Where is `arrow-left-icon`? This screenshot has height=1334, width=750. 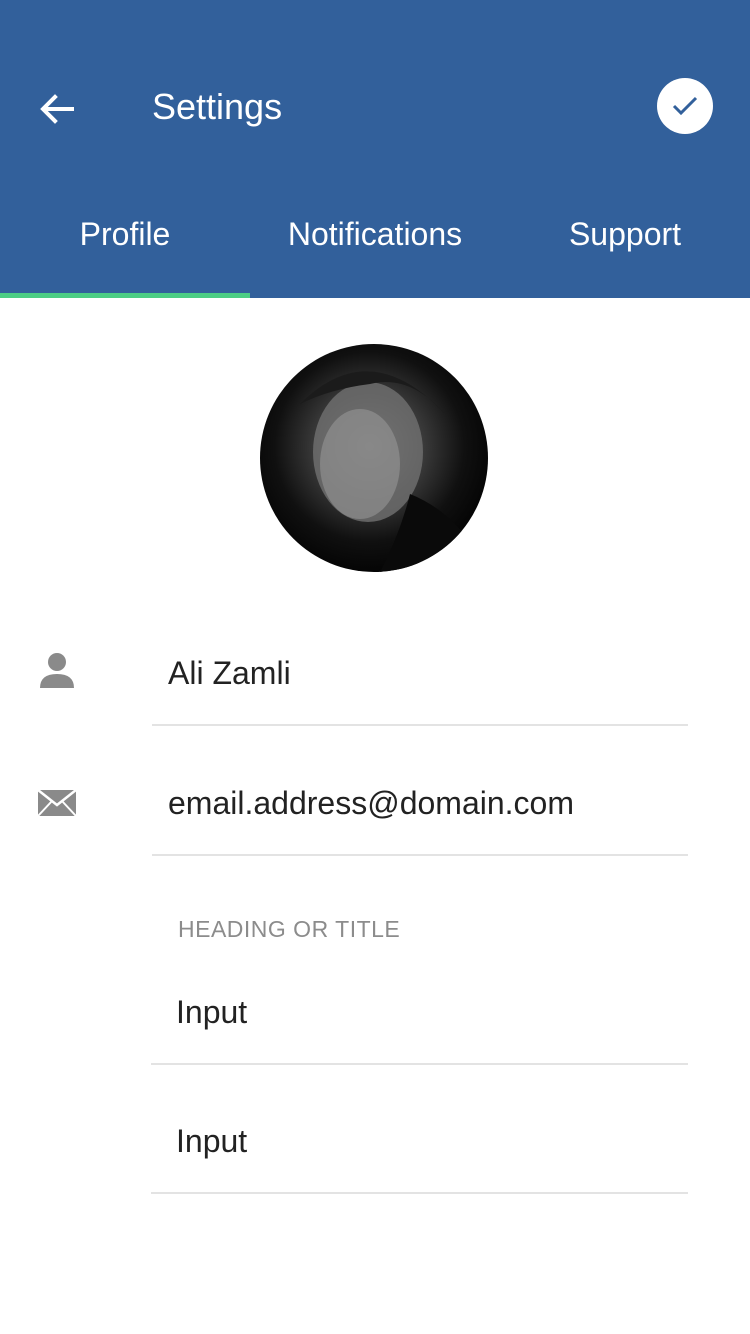
arrow-left-icon is located at coordinates (57, 109).